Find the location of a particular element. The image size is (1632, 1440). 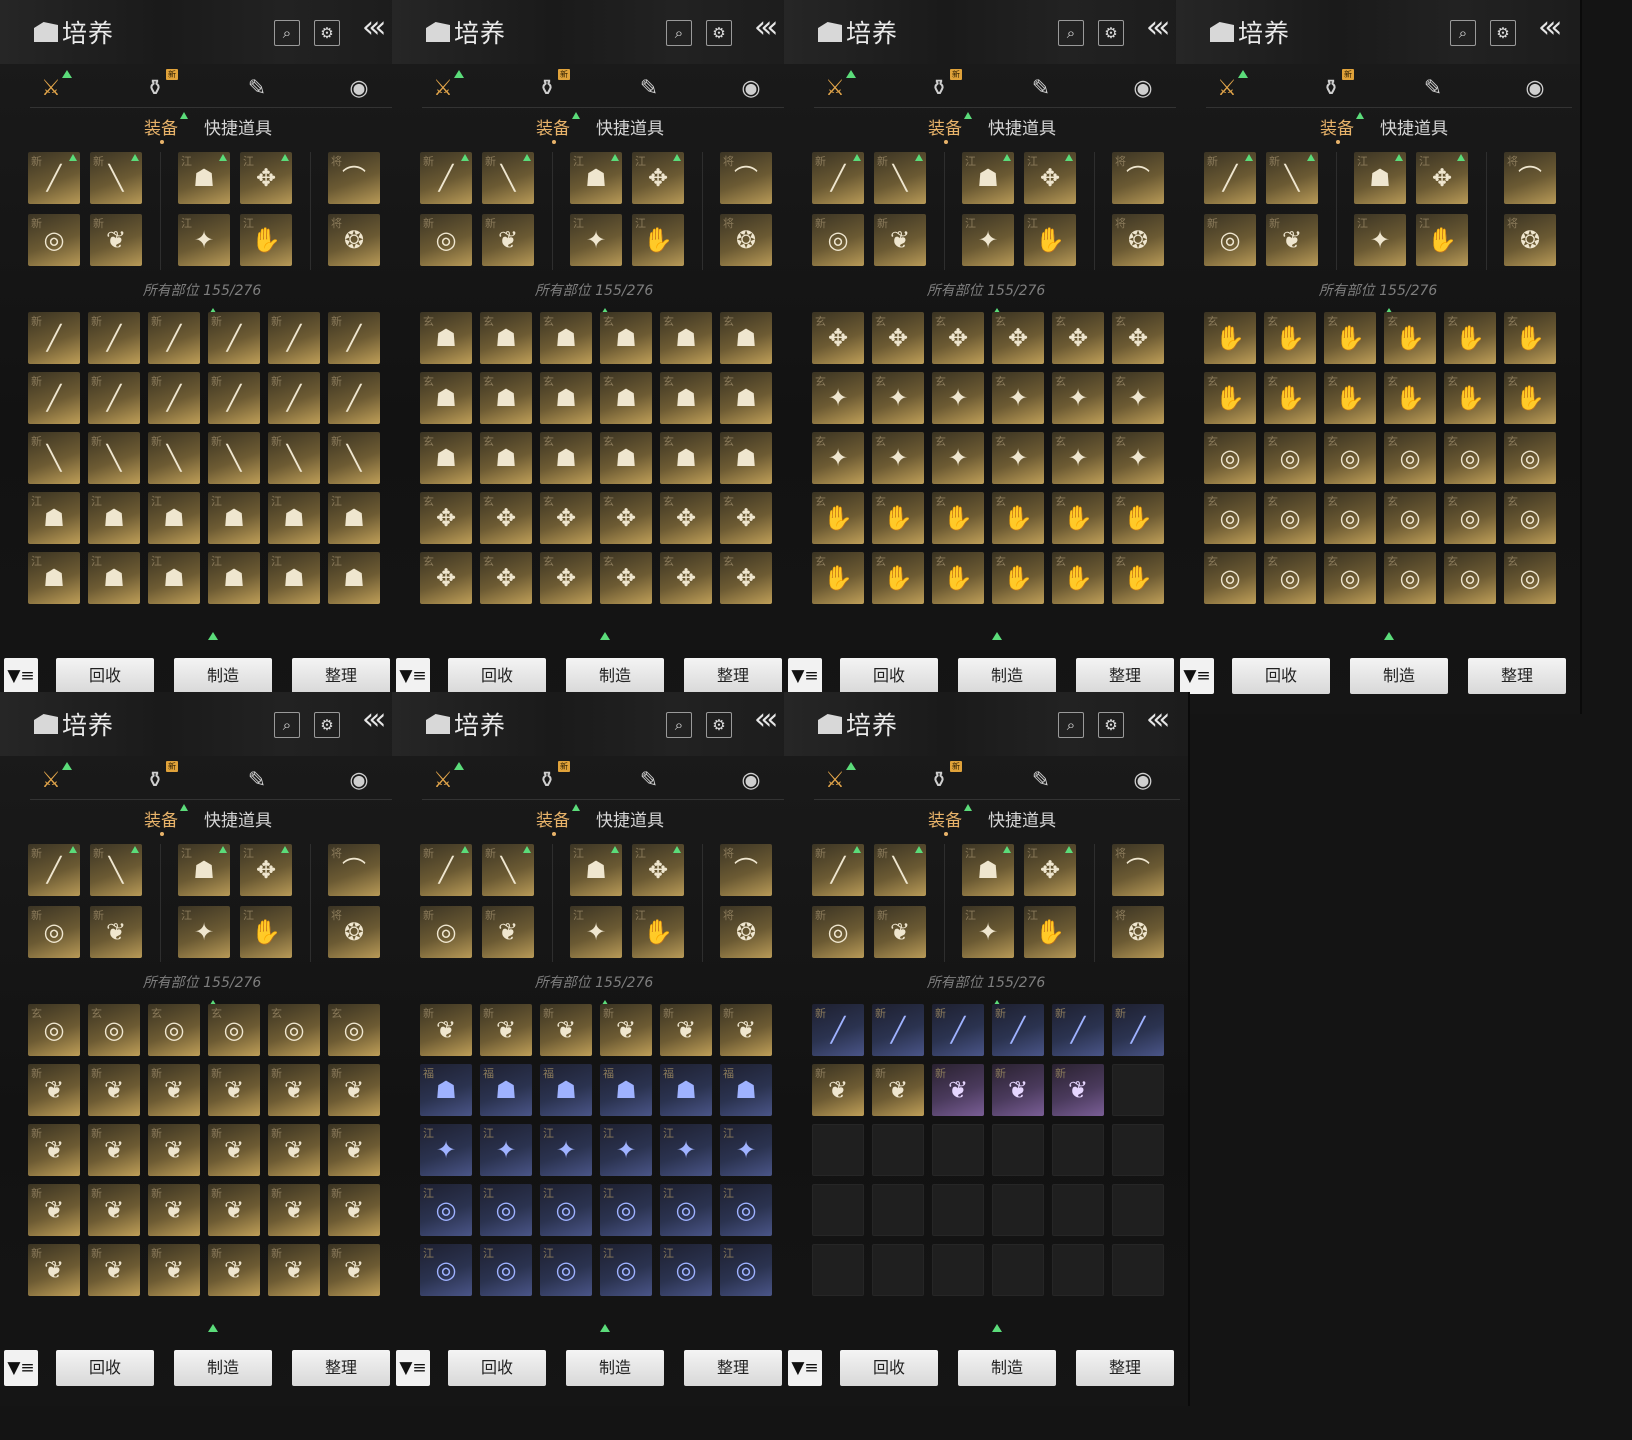

inventory-slot: ╲ 新 is located at coordinates (174, 458).